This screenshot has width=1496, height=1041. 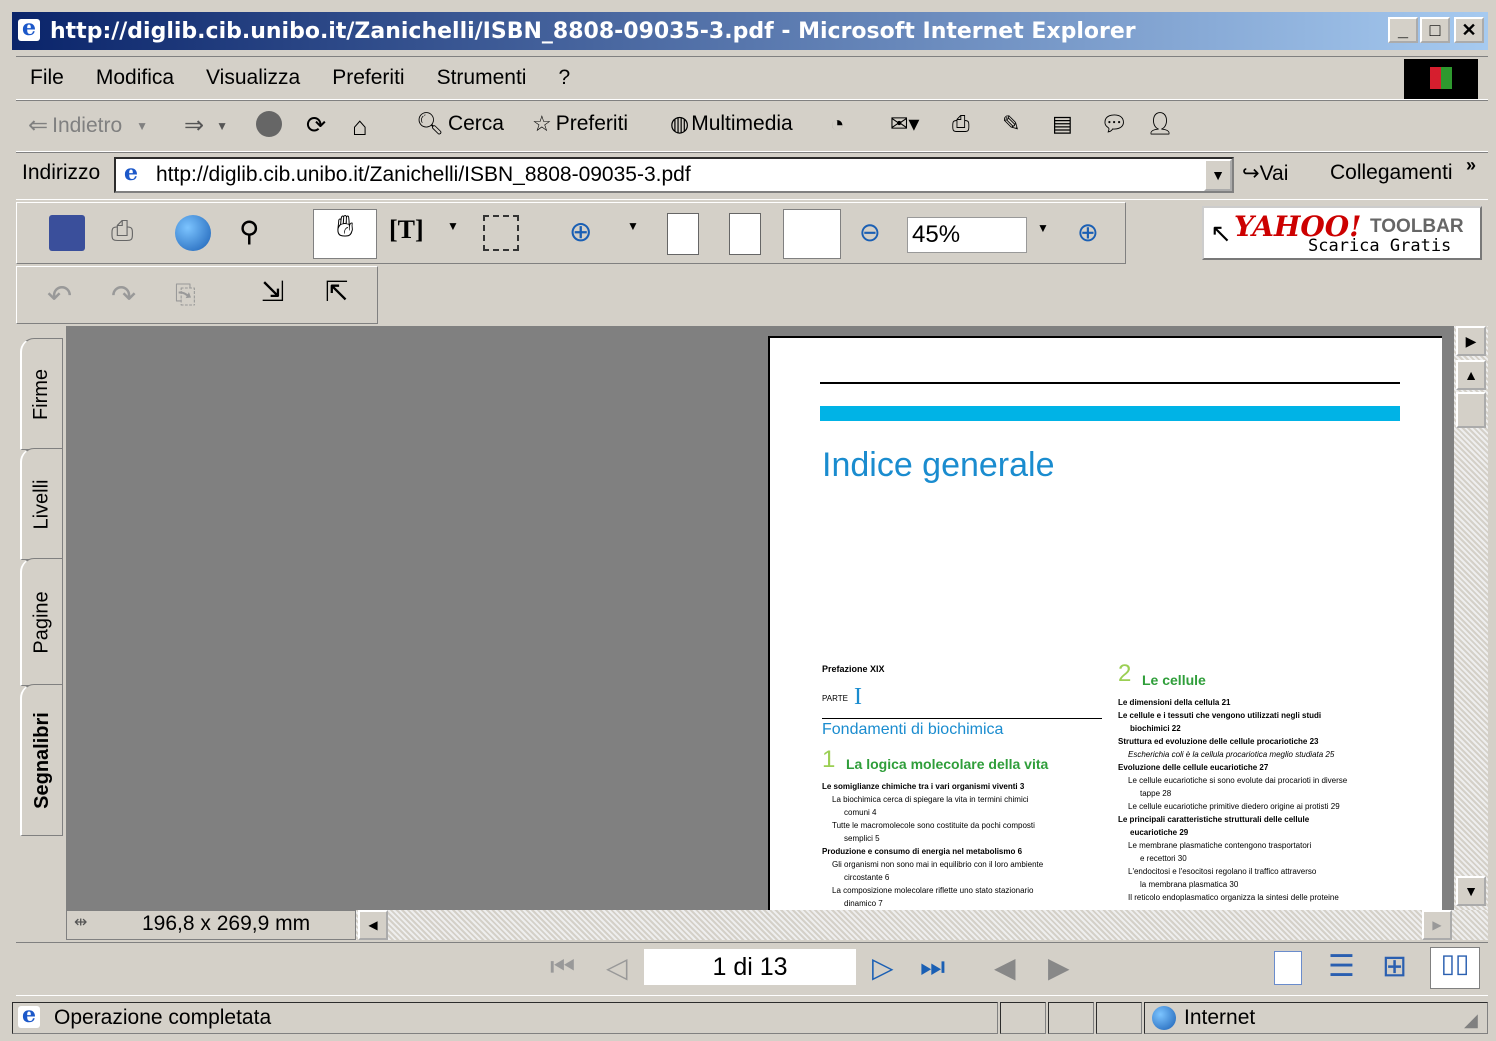 I want to click on back-button: ⇐ Indietro ▼, so click(x=88, y=125).